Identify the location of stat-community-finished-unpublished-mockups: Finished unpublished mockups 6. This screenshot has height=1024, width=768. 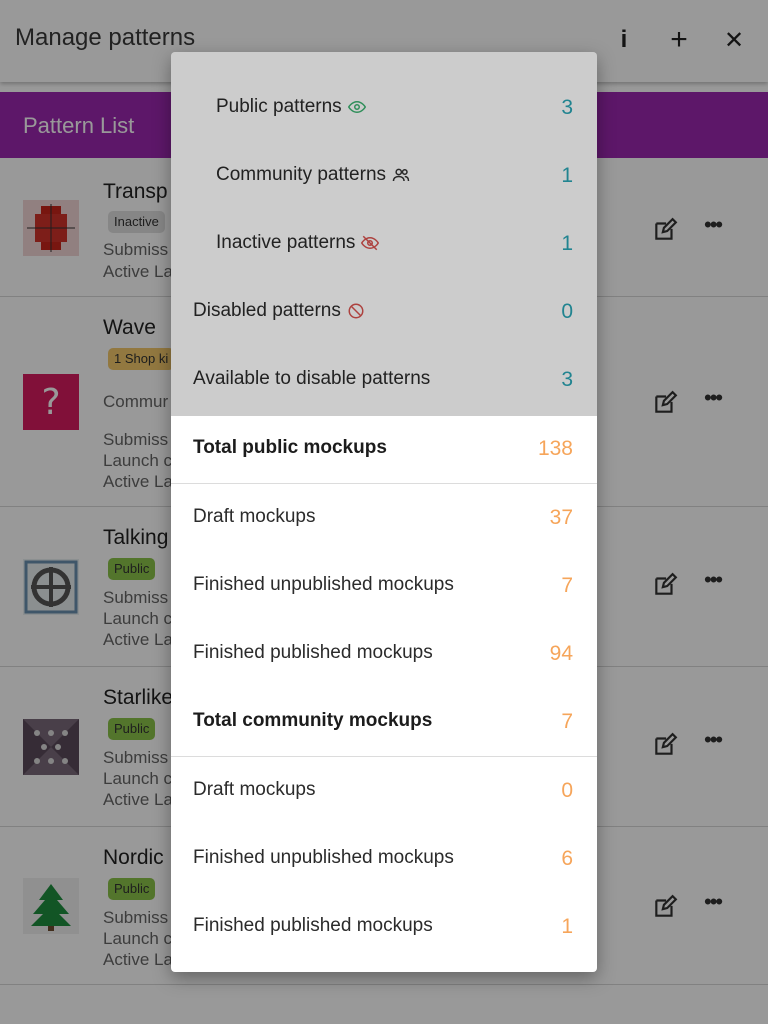
(384, 859).